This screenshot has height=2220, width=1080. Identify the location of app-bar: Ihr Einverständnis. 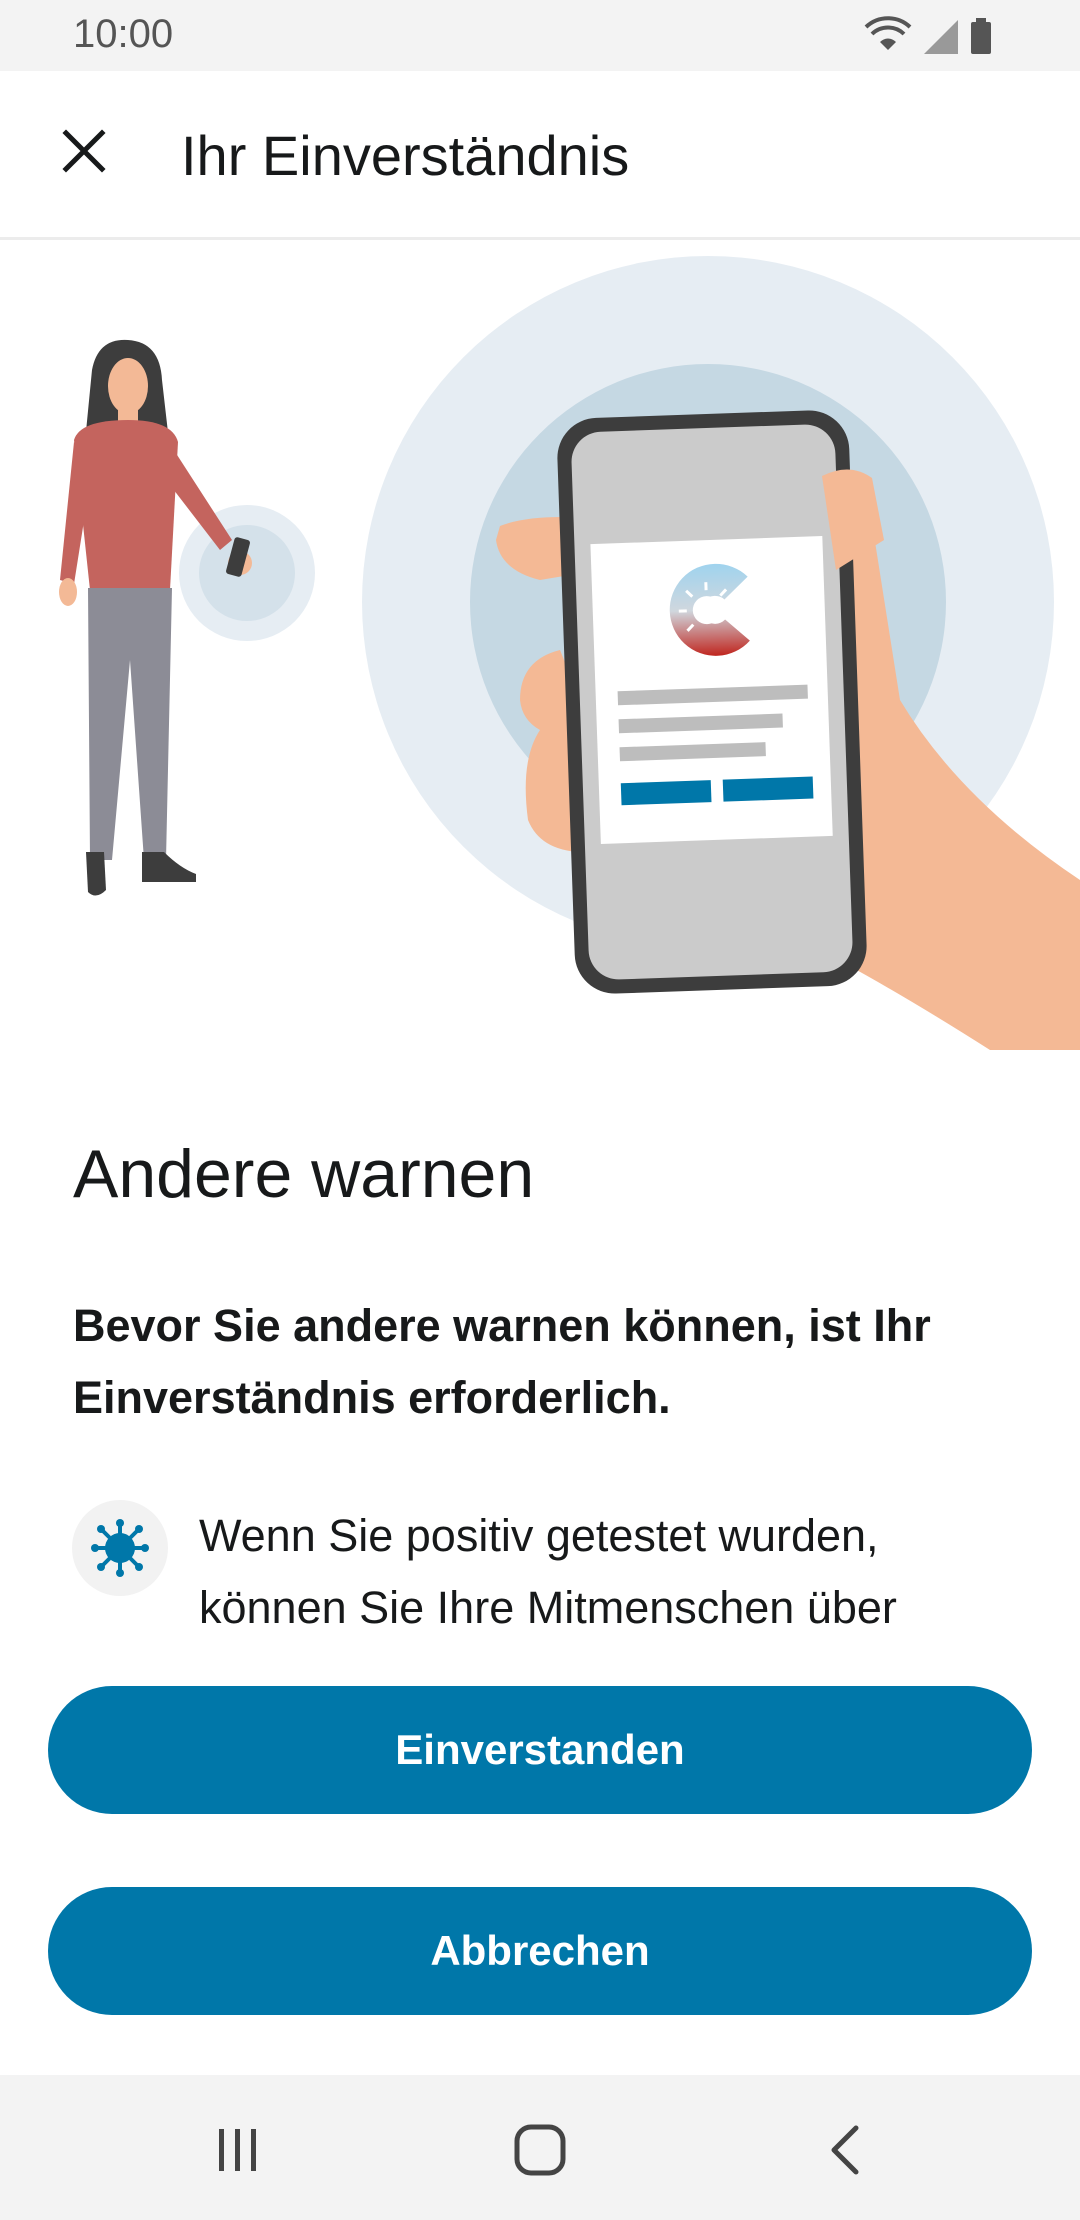
(540, 155).